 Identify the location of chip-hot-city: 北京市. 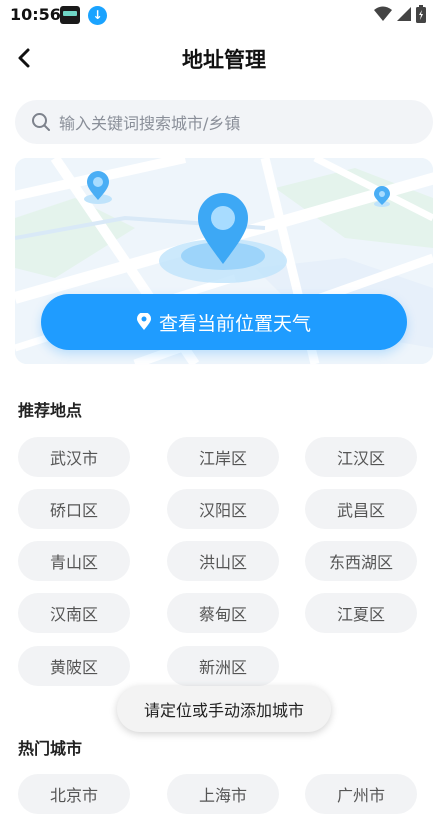
(74, 794).